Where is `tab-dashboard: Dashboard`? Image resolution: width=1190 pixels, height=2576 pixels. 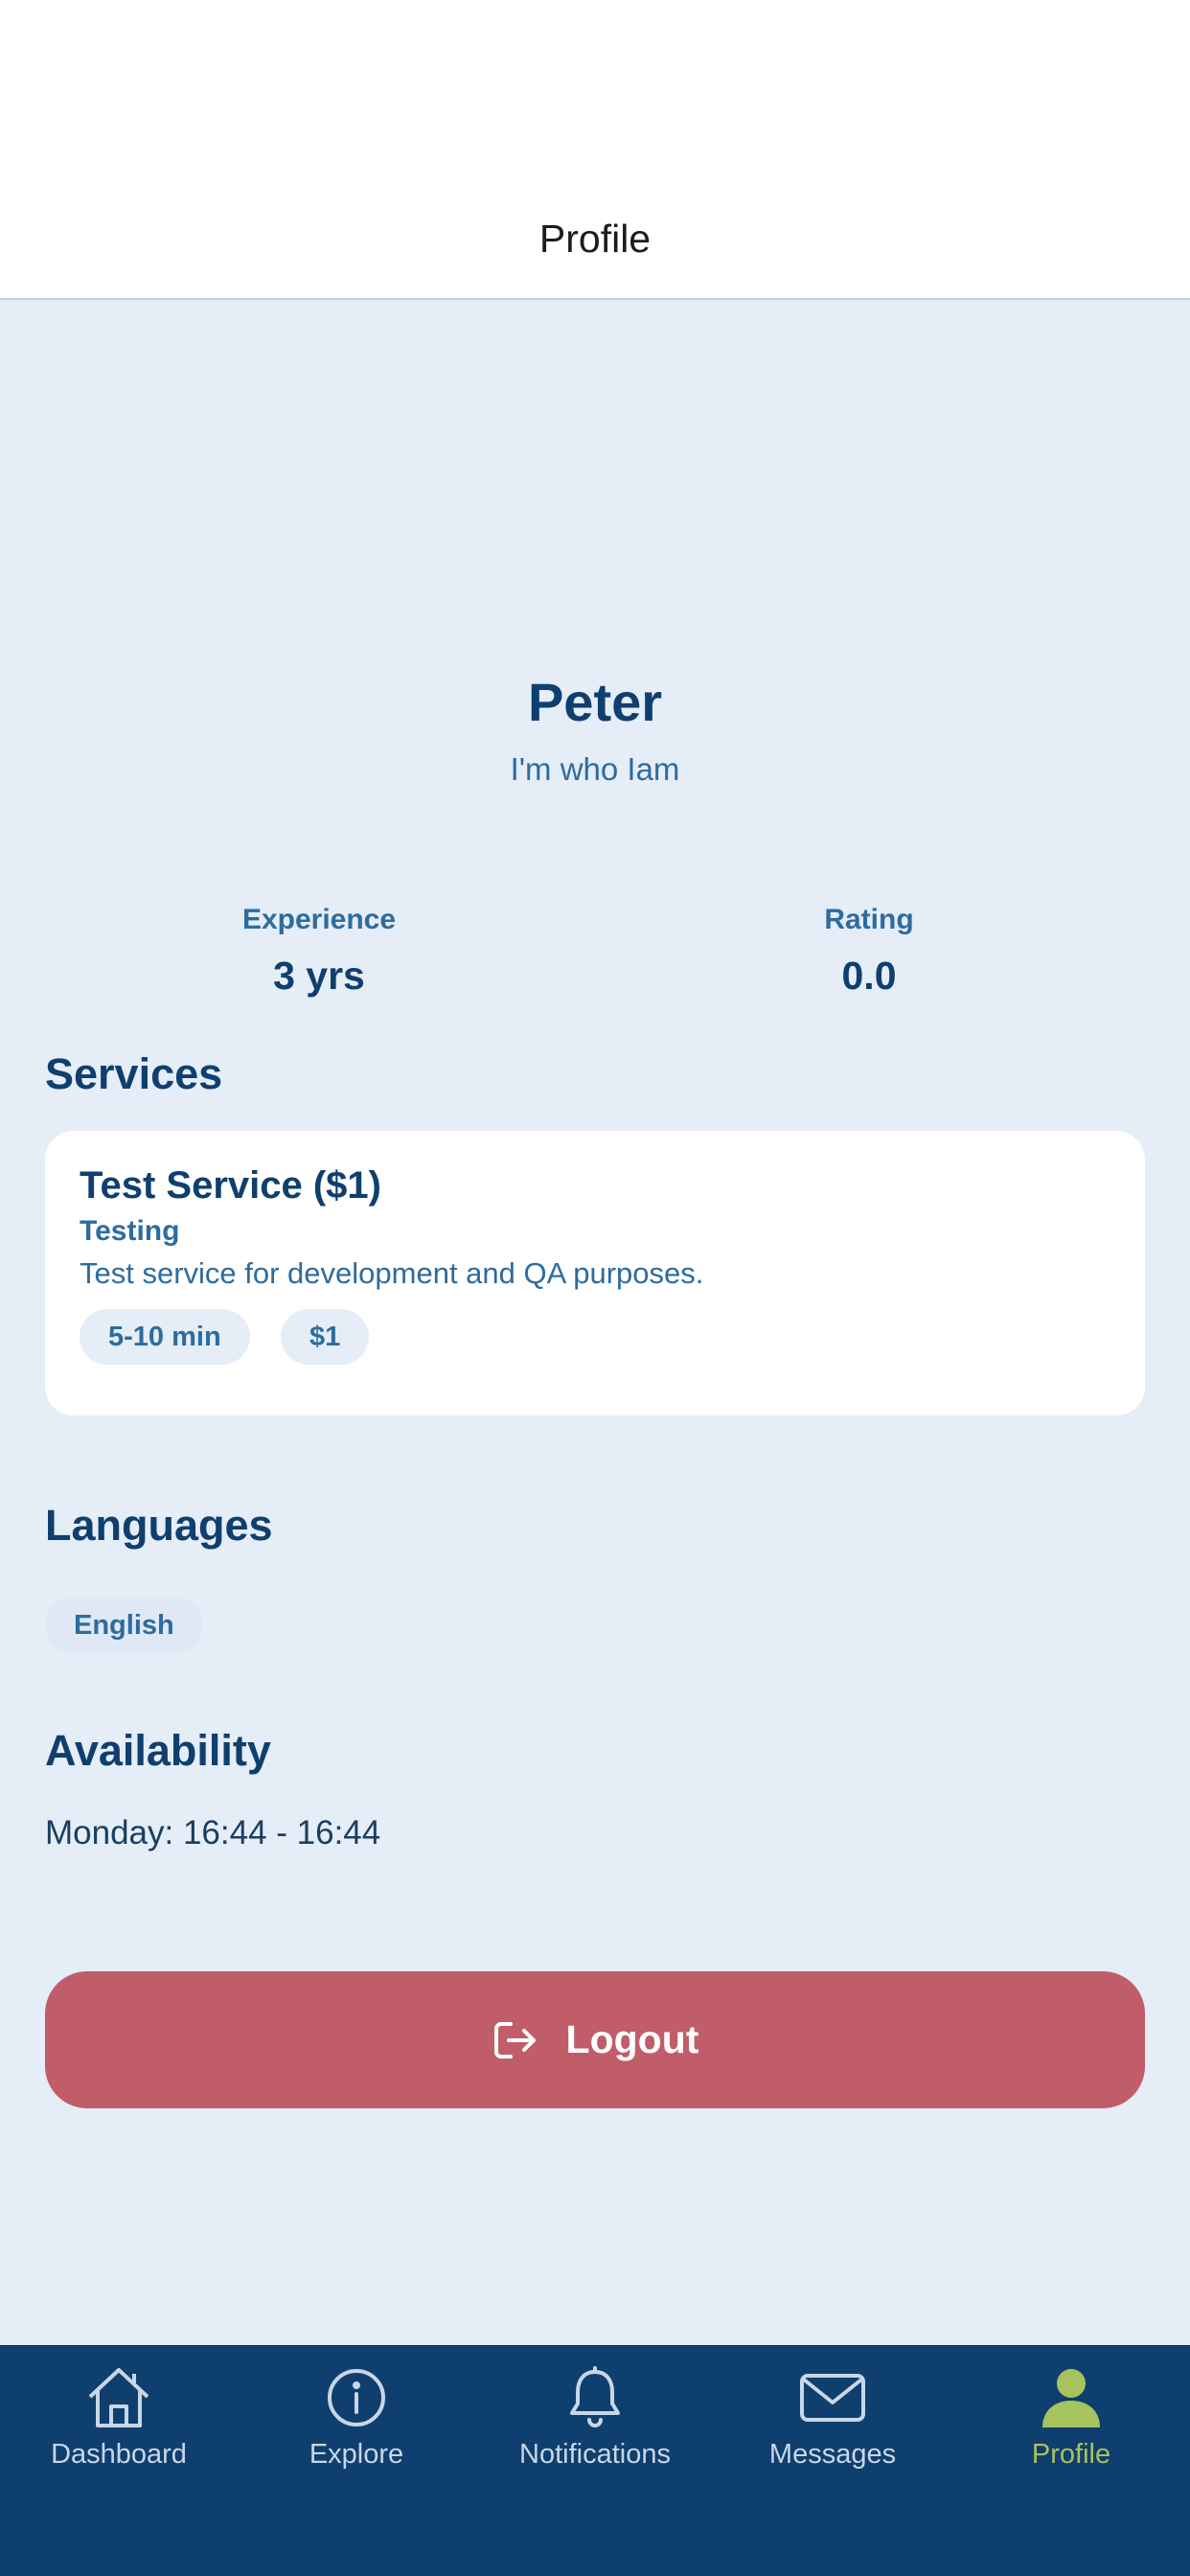 tab-dashboard: Dashboard is located at coordinates (119, 2417).